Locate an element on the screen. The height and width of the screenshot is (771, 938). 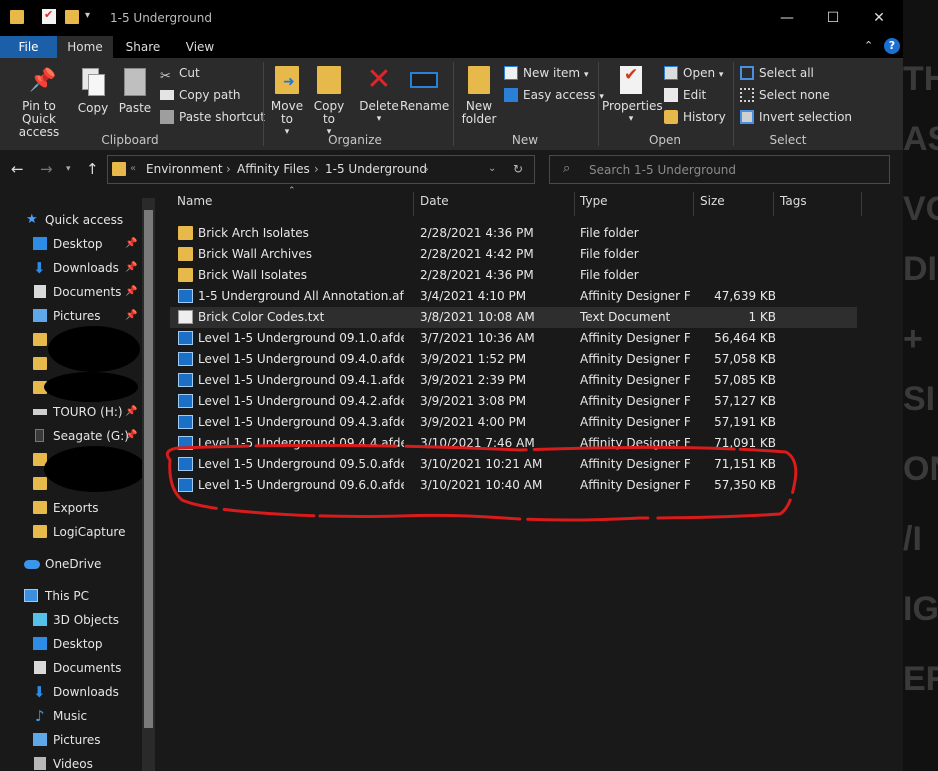
cloud-icon is located at coordinates (32, 564).